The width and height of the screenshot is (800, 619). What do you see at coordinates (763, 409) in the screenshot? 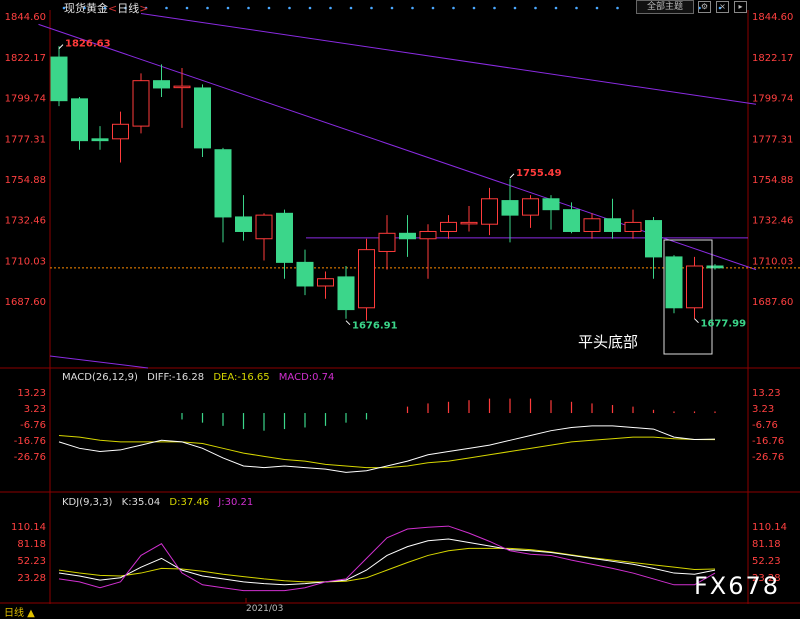
I see `macd-y-tick-right: 3.23` at bounding box center [763, 409].